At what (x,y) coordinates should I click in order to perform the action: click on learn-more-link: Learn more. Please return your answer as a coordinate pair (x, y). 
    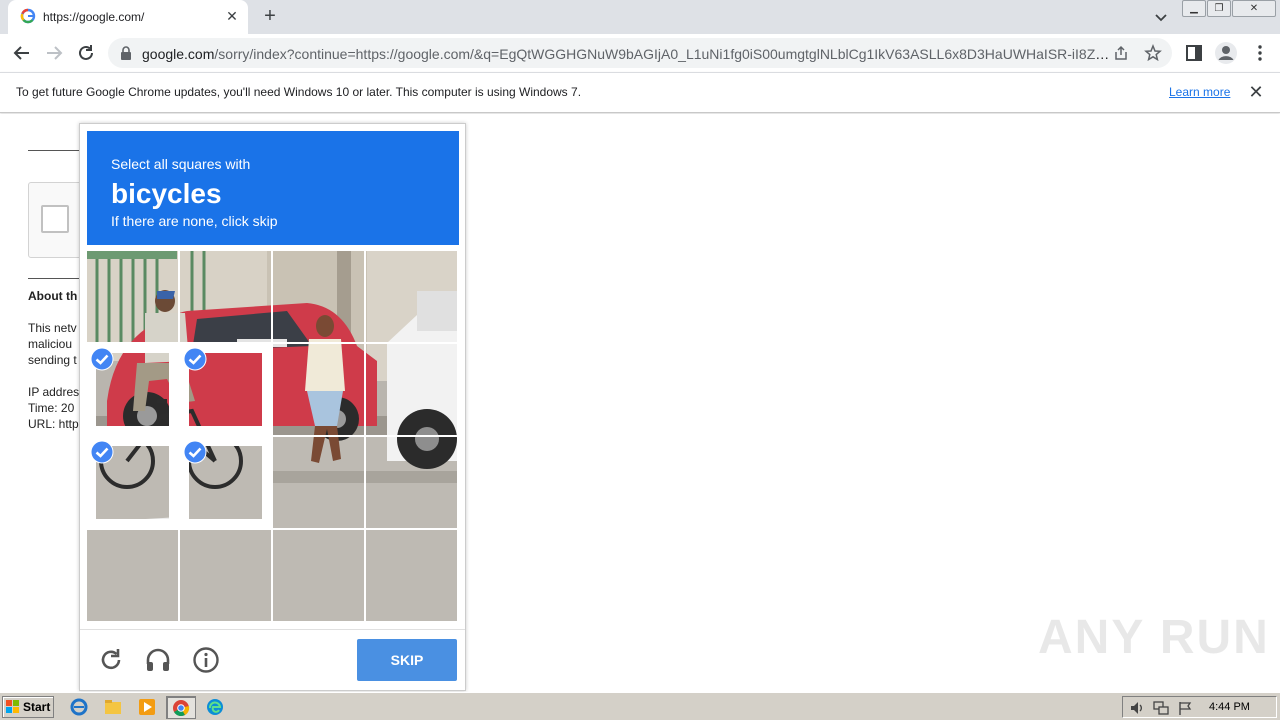
    Looking at the image, I should click on (1199, 92).